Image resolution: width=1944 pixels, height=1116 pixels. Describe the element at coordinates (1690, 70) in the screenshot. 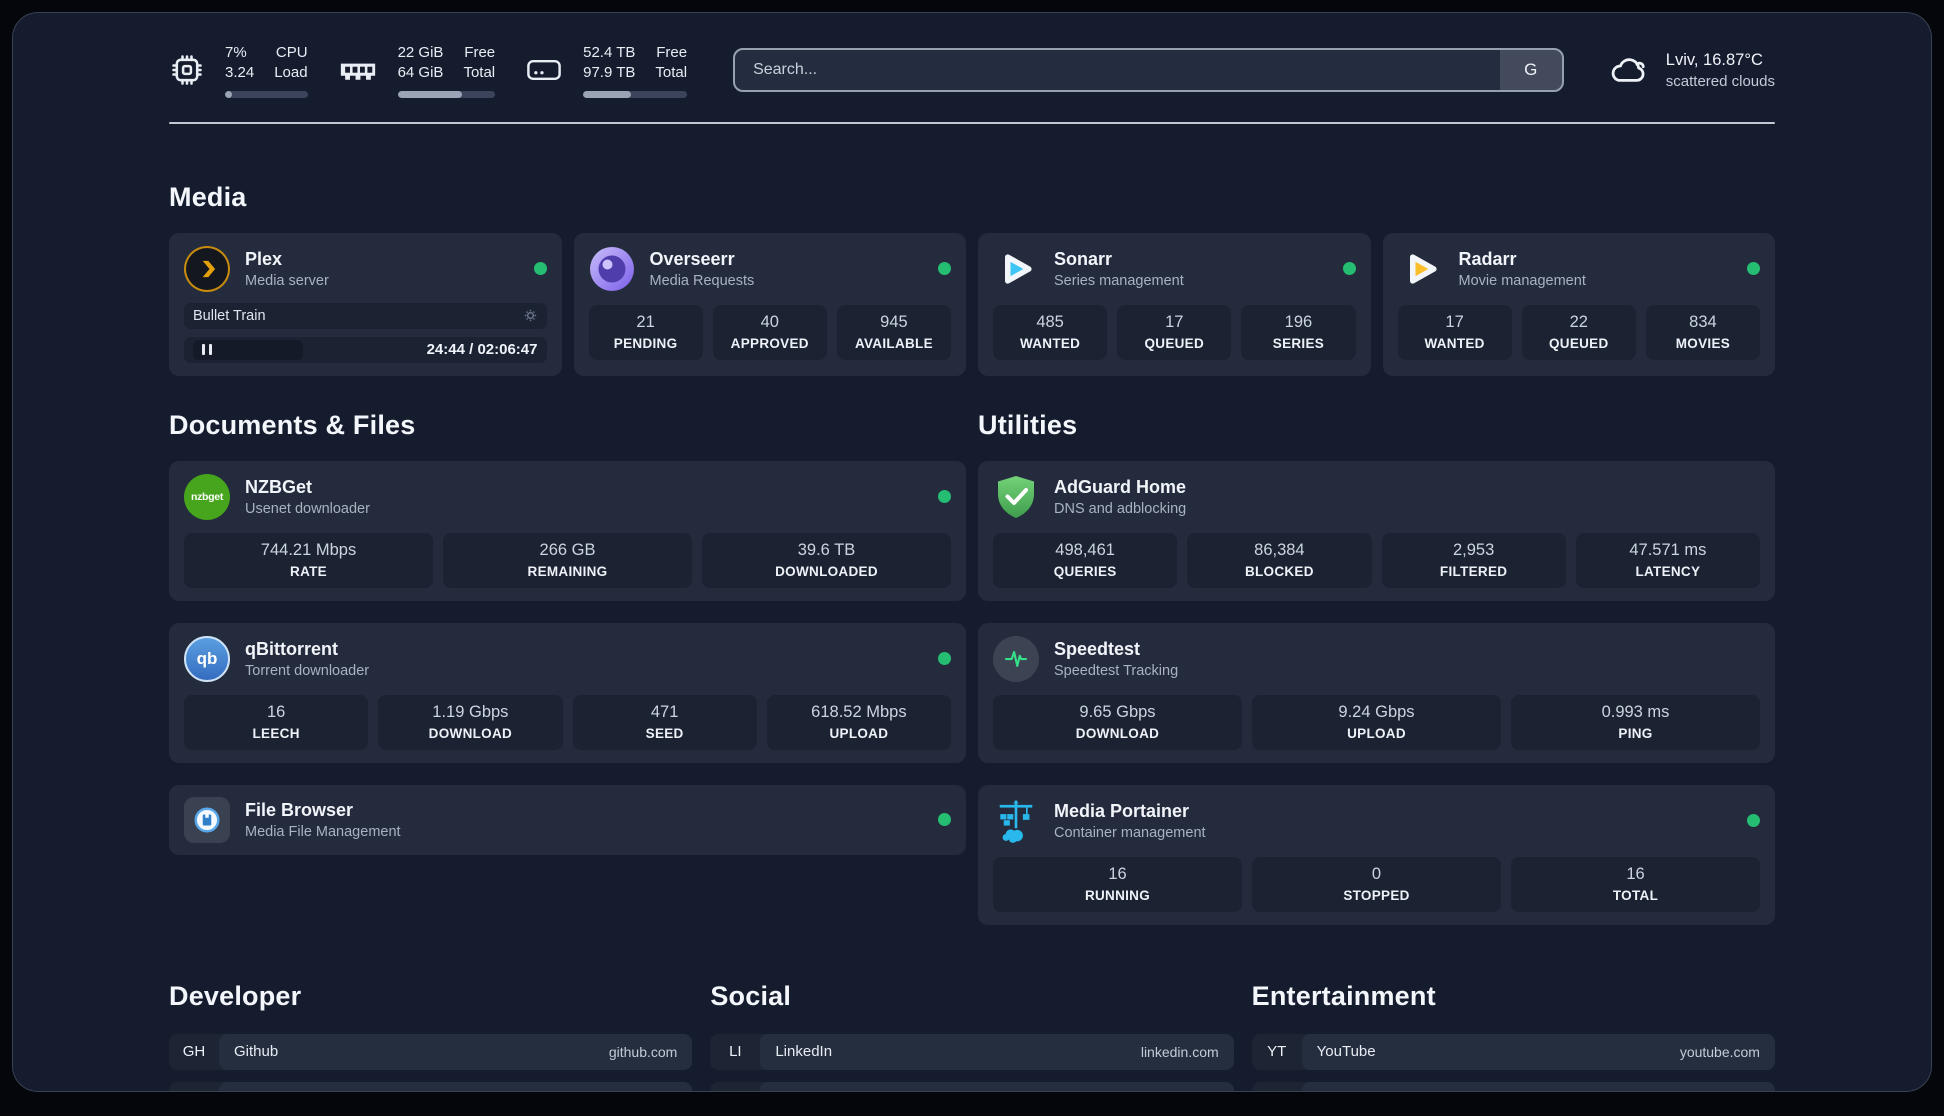

I see `weather-widget: Lviv, 16.87°C scattered clouds` at that location.